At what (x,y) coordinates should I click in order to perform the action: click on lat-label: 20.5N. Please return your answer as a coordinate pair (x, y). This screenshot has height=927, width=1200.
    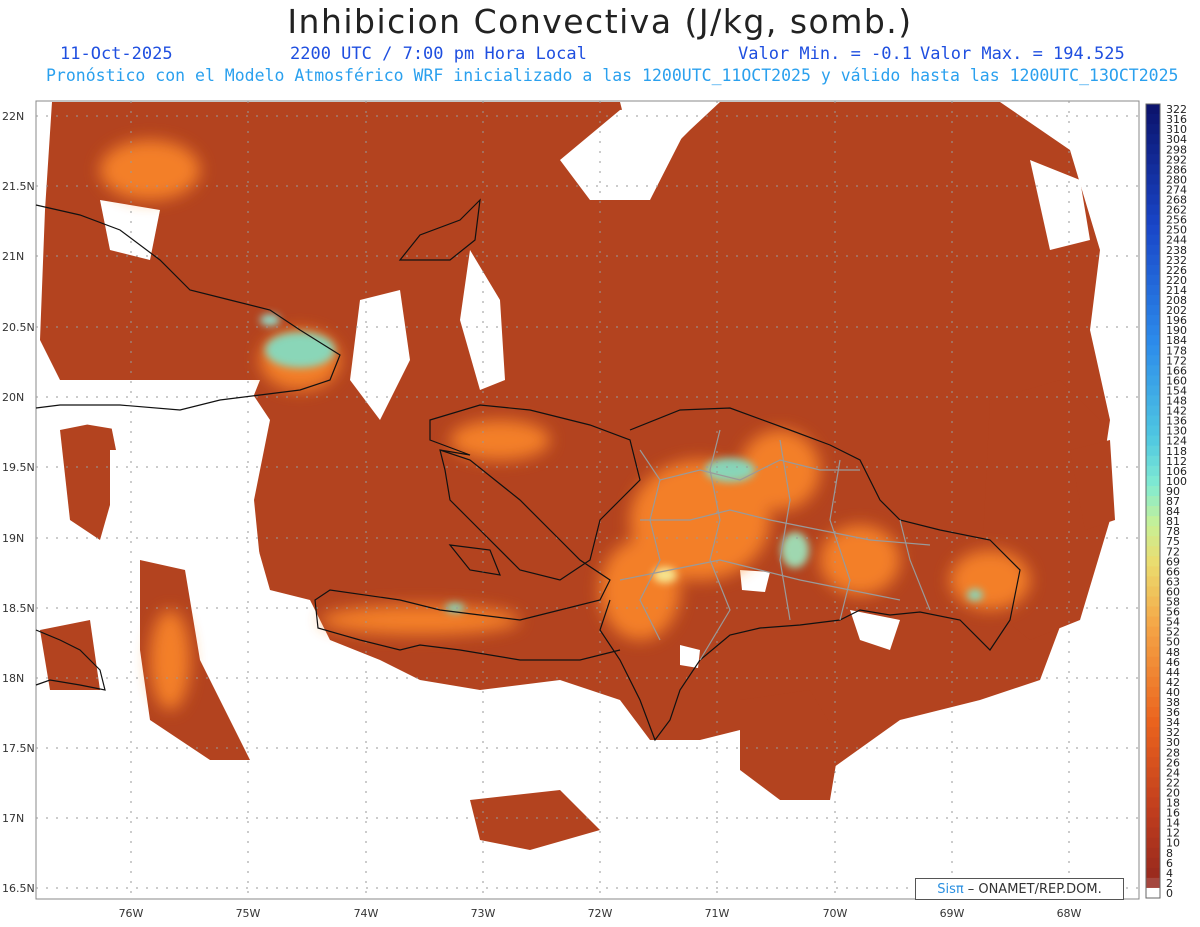
    Looking at the image, I should click on (18, 327).